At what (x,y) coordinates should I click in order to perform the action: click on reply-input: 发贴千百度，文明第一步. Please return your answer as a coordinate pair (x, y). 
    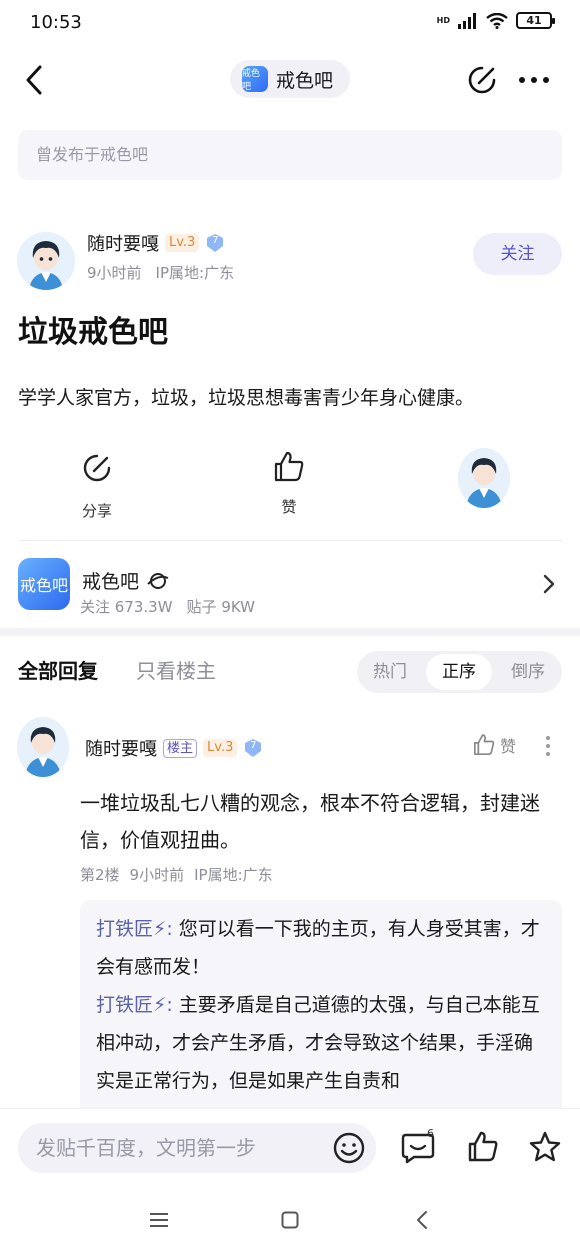
    Looking at the image, I should click on (197, 1148).